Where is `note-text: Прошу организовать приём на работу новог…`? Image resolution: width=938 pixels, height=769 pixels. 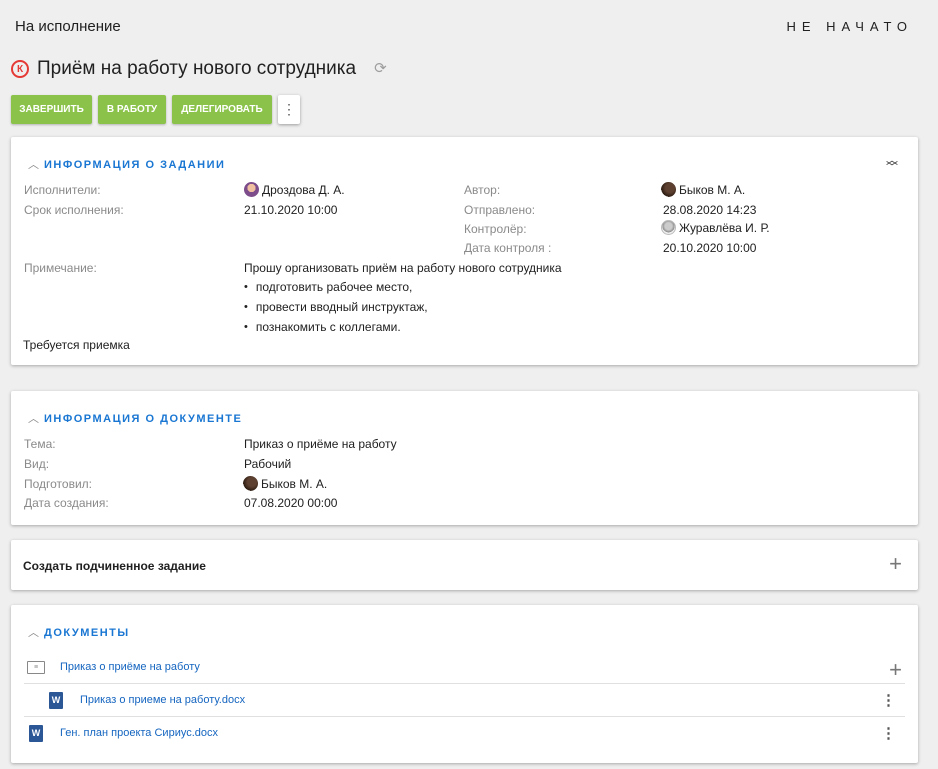
note-text: Прошу организовать приём на работу новог… is located at coordinates (403, 268).